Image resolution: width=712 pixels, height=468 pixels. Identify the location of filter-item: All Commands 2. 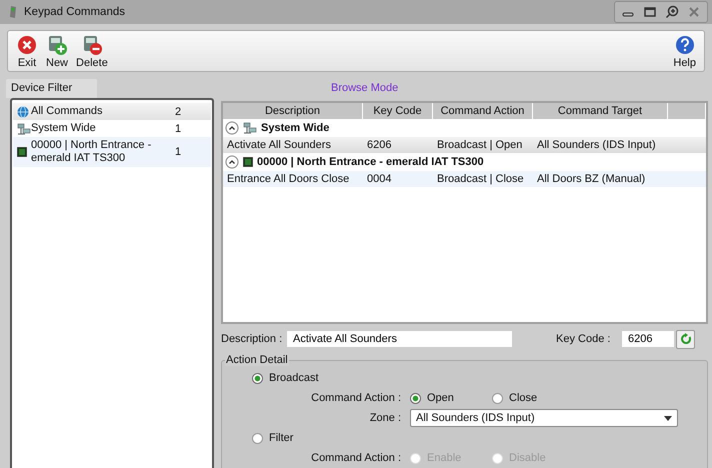
(112, 111).